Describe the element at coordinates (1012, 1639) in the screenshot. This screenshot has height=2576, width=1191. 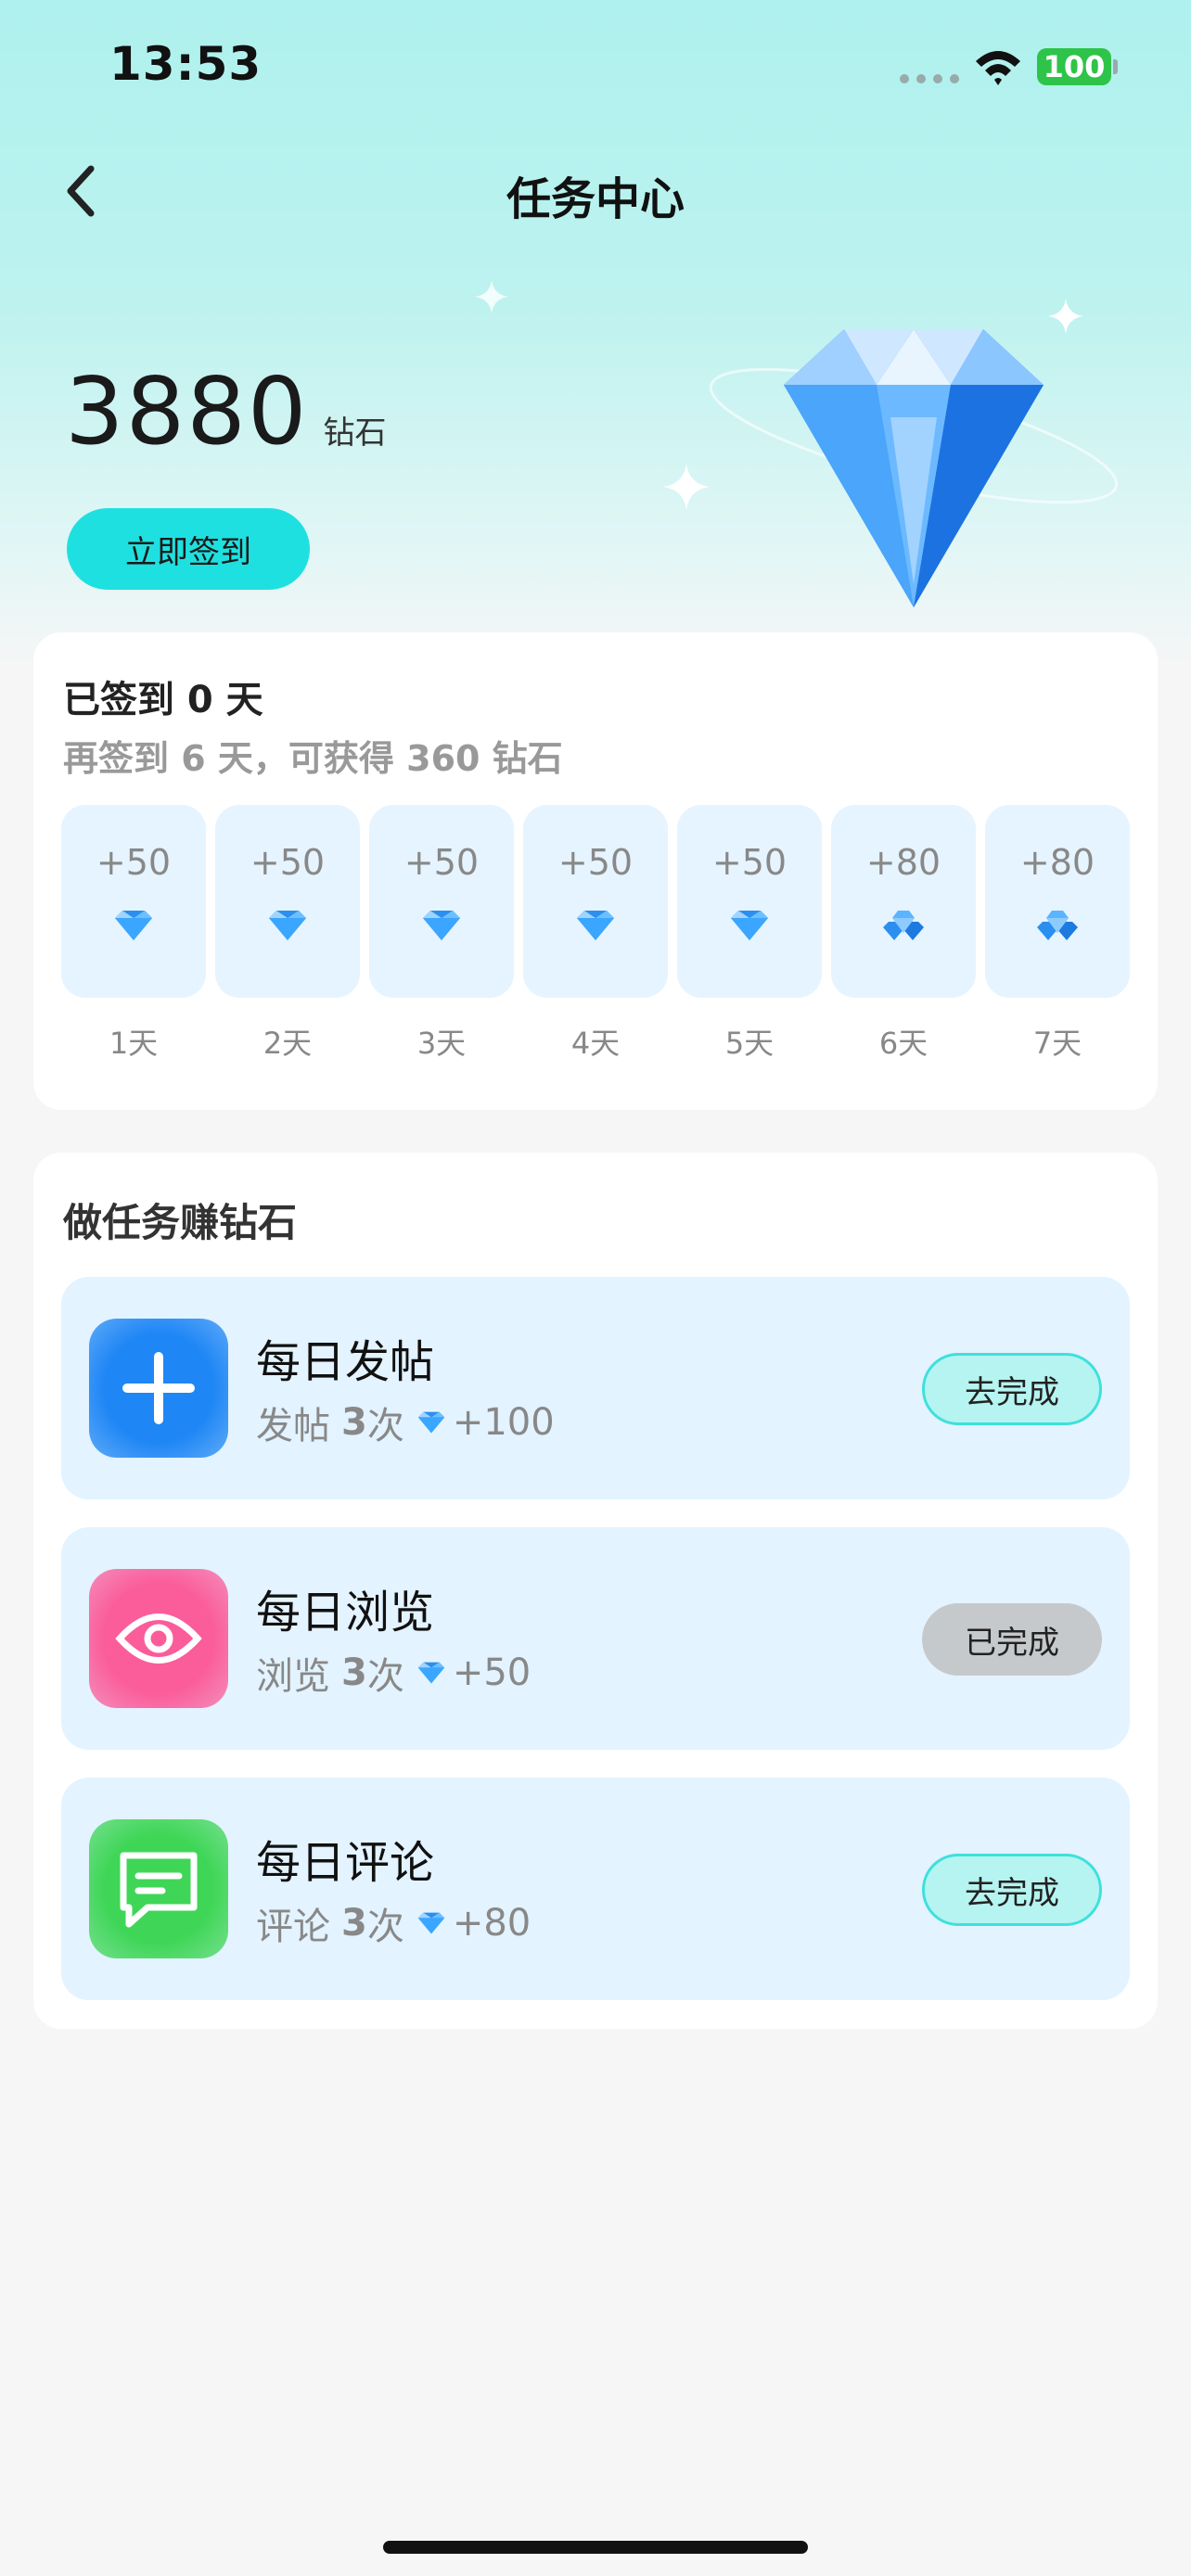
I see `task-action-button: 已完成` at that location.